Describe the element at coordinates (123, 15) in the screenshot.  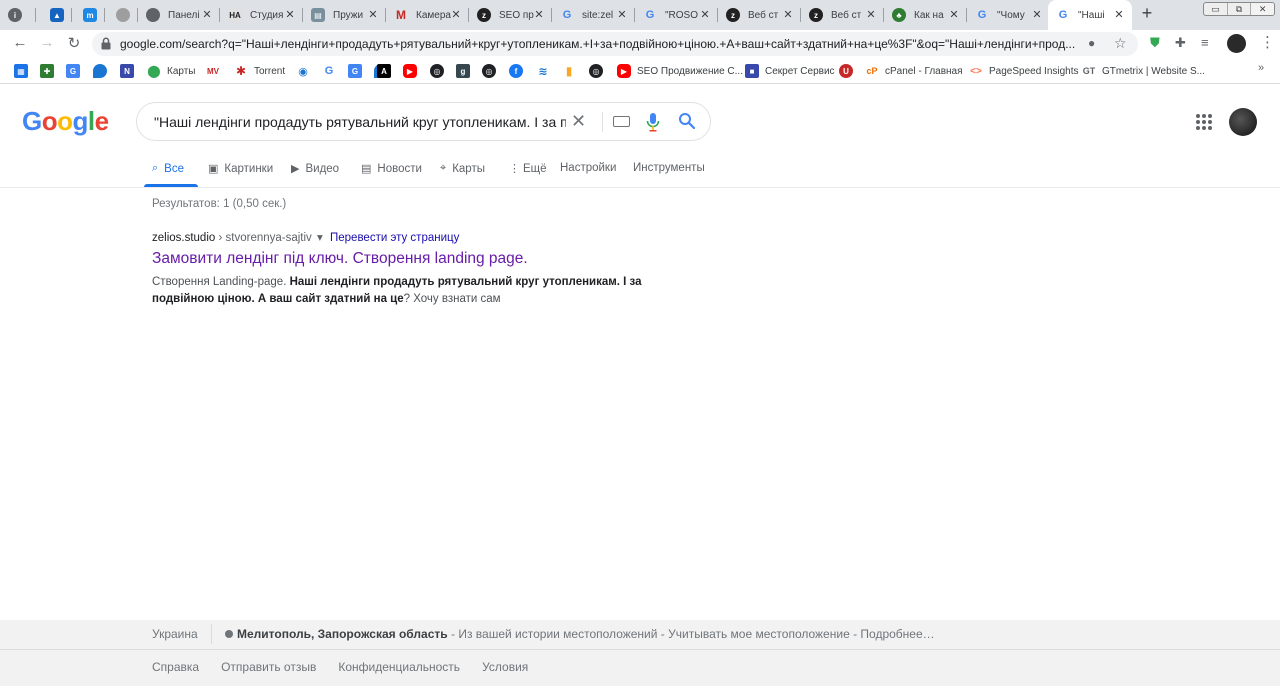
I see `browser-tab` at that location.